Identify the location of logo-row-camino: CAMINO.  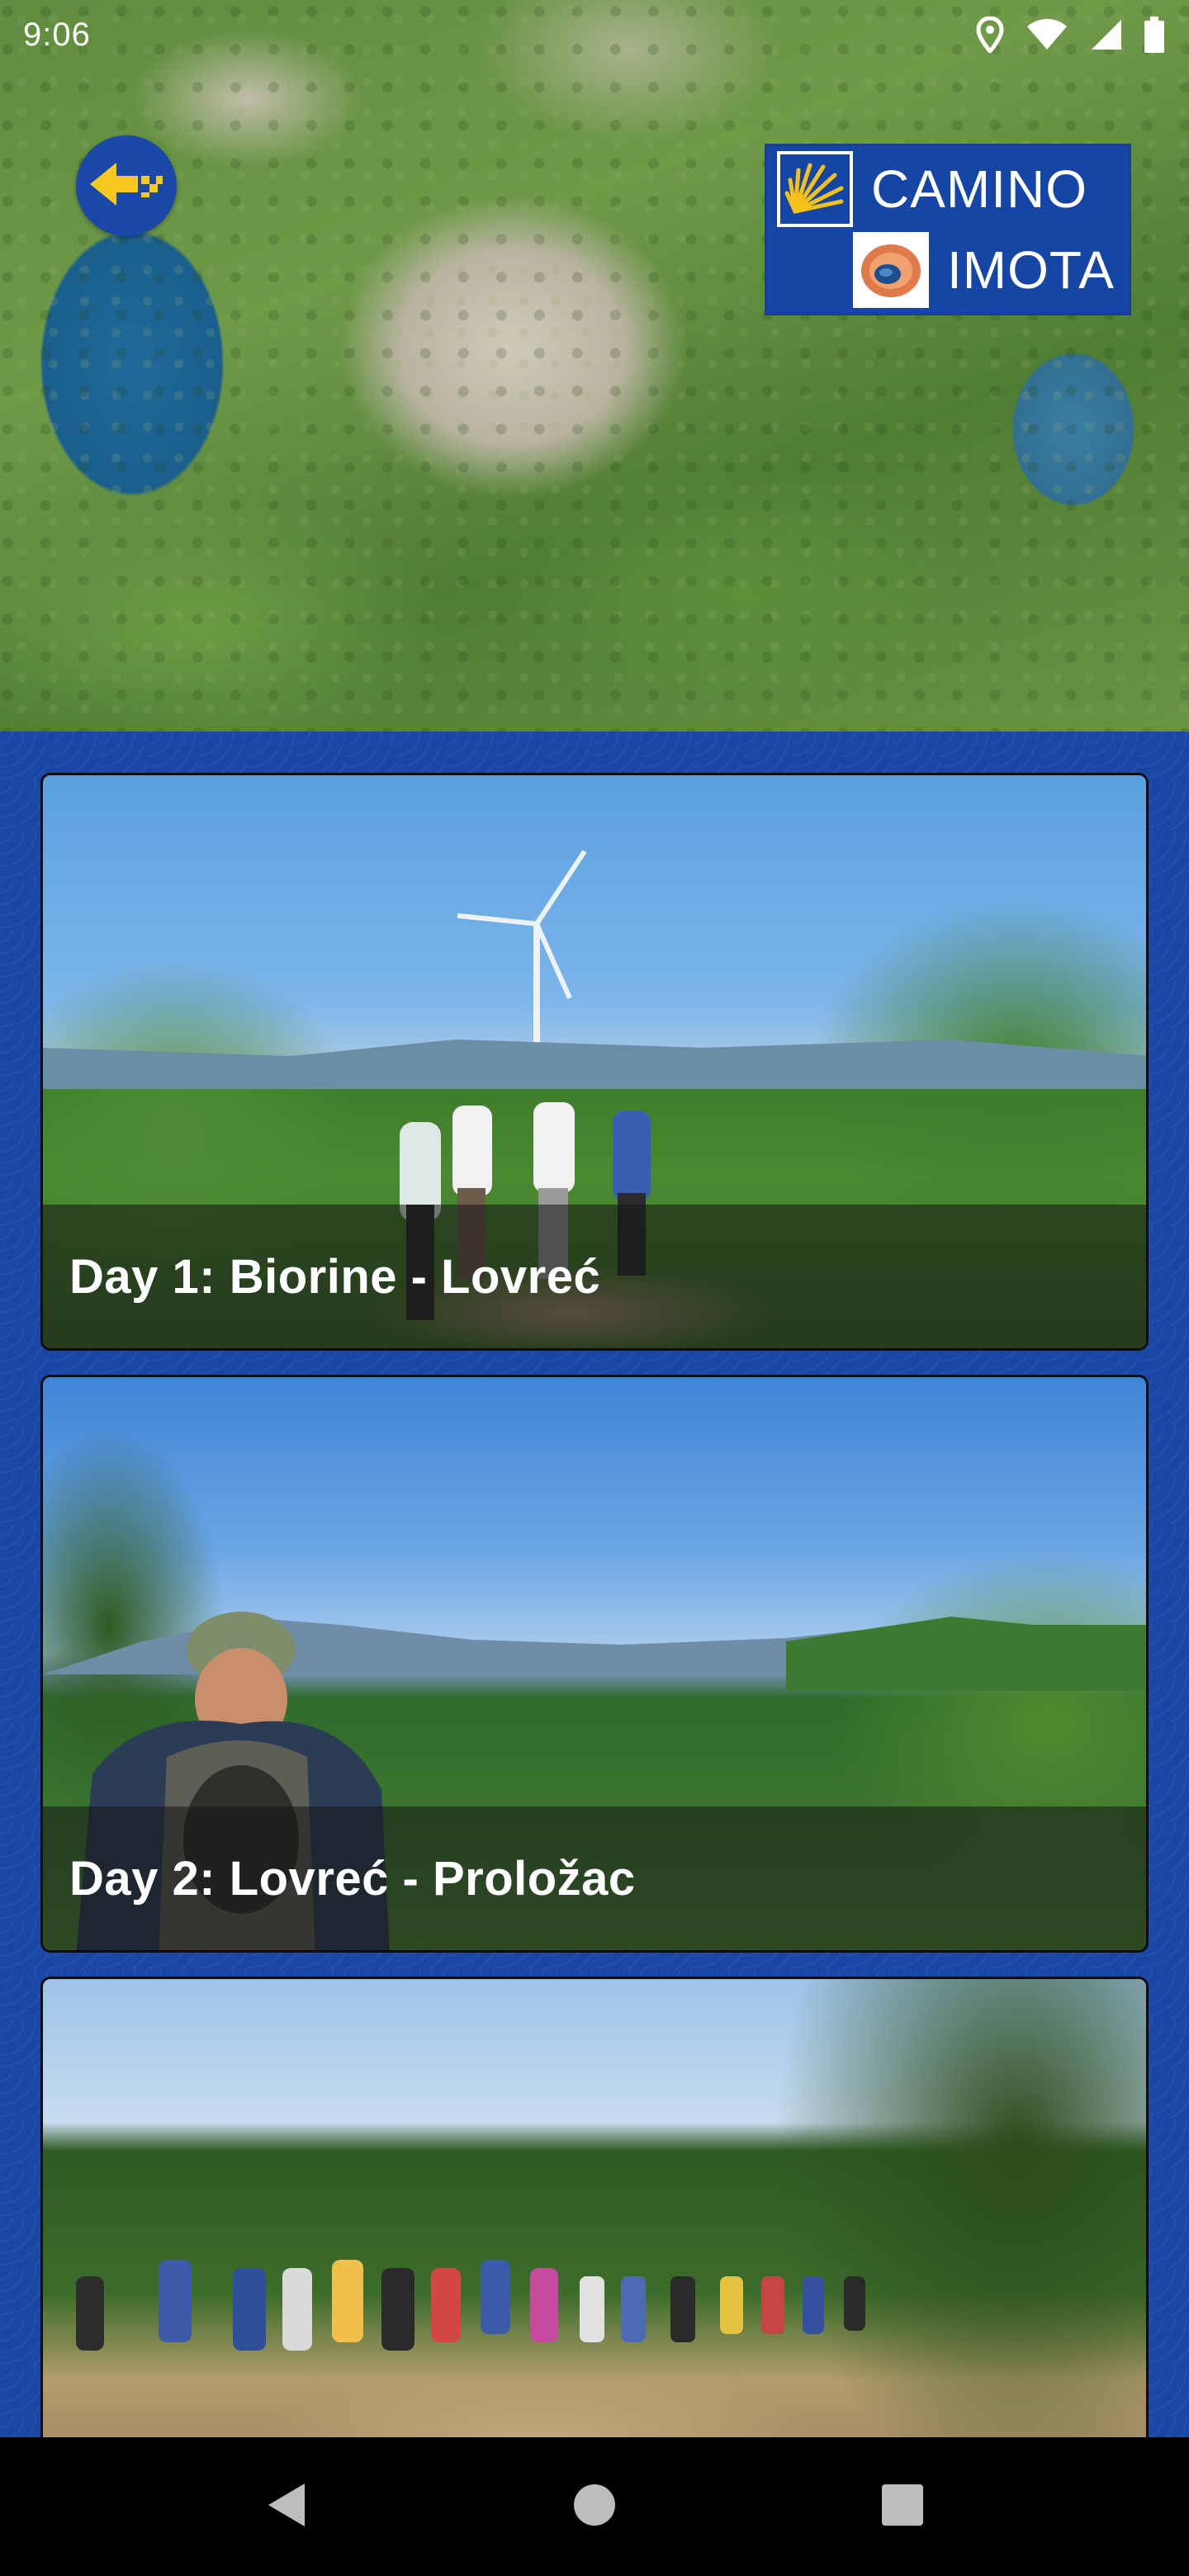
(953, 189).